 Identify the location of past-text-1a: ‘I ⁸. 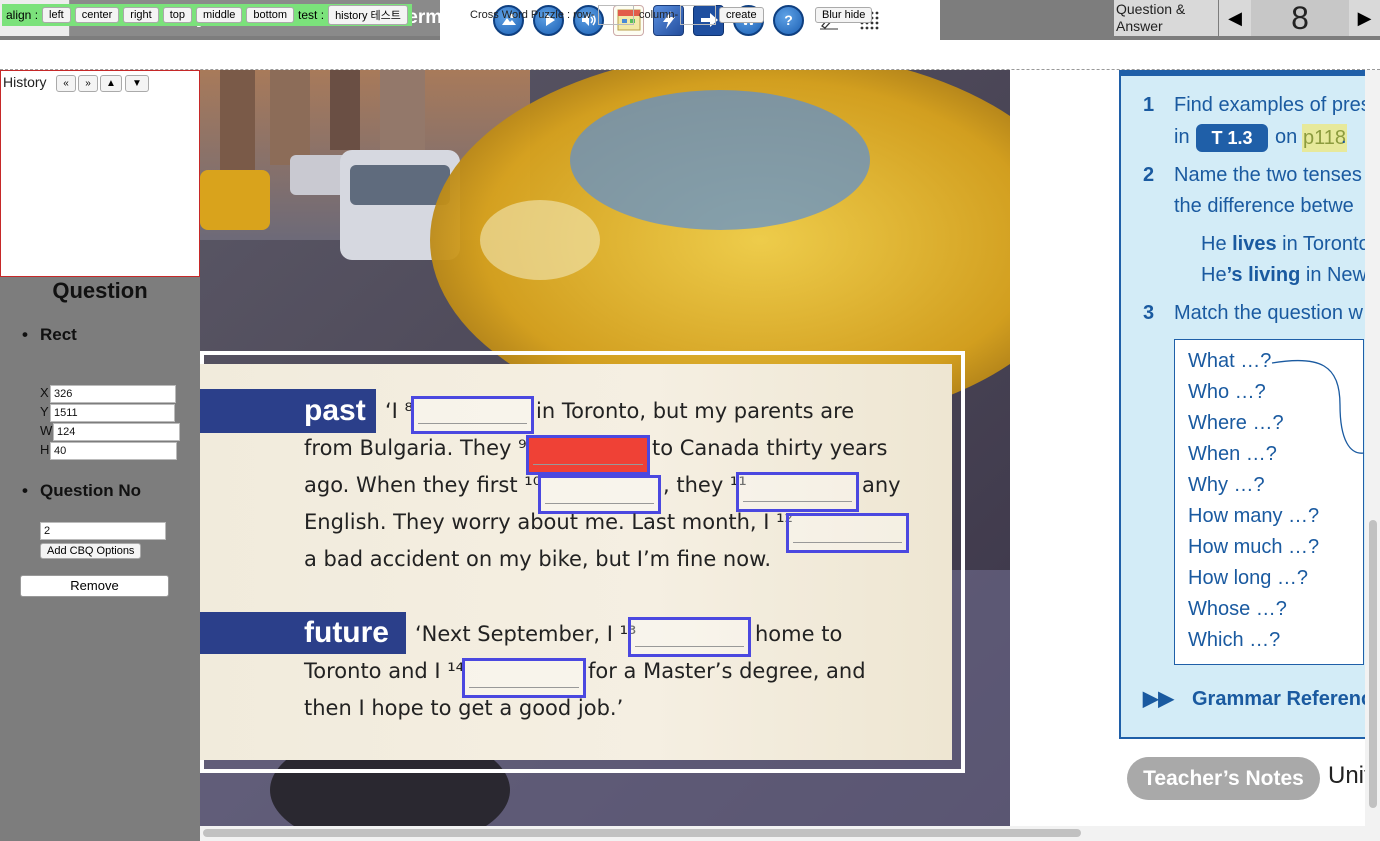
(399, 411).